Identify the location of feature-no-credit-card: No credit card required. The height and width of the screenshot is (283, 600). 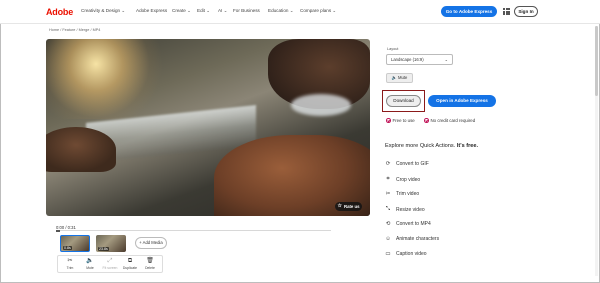
(449, 120).